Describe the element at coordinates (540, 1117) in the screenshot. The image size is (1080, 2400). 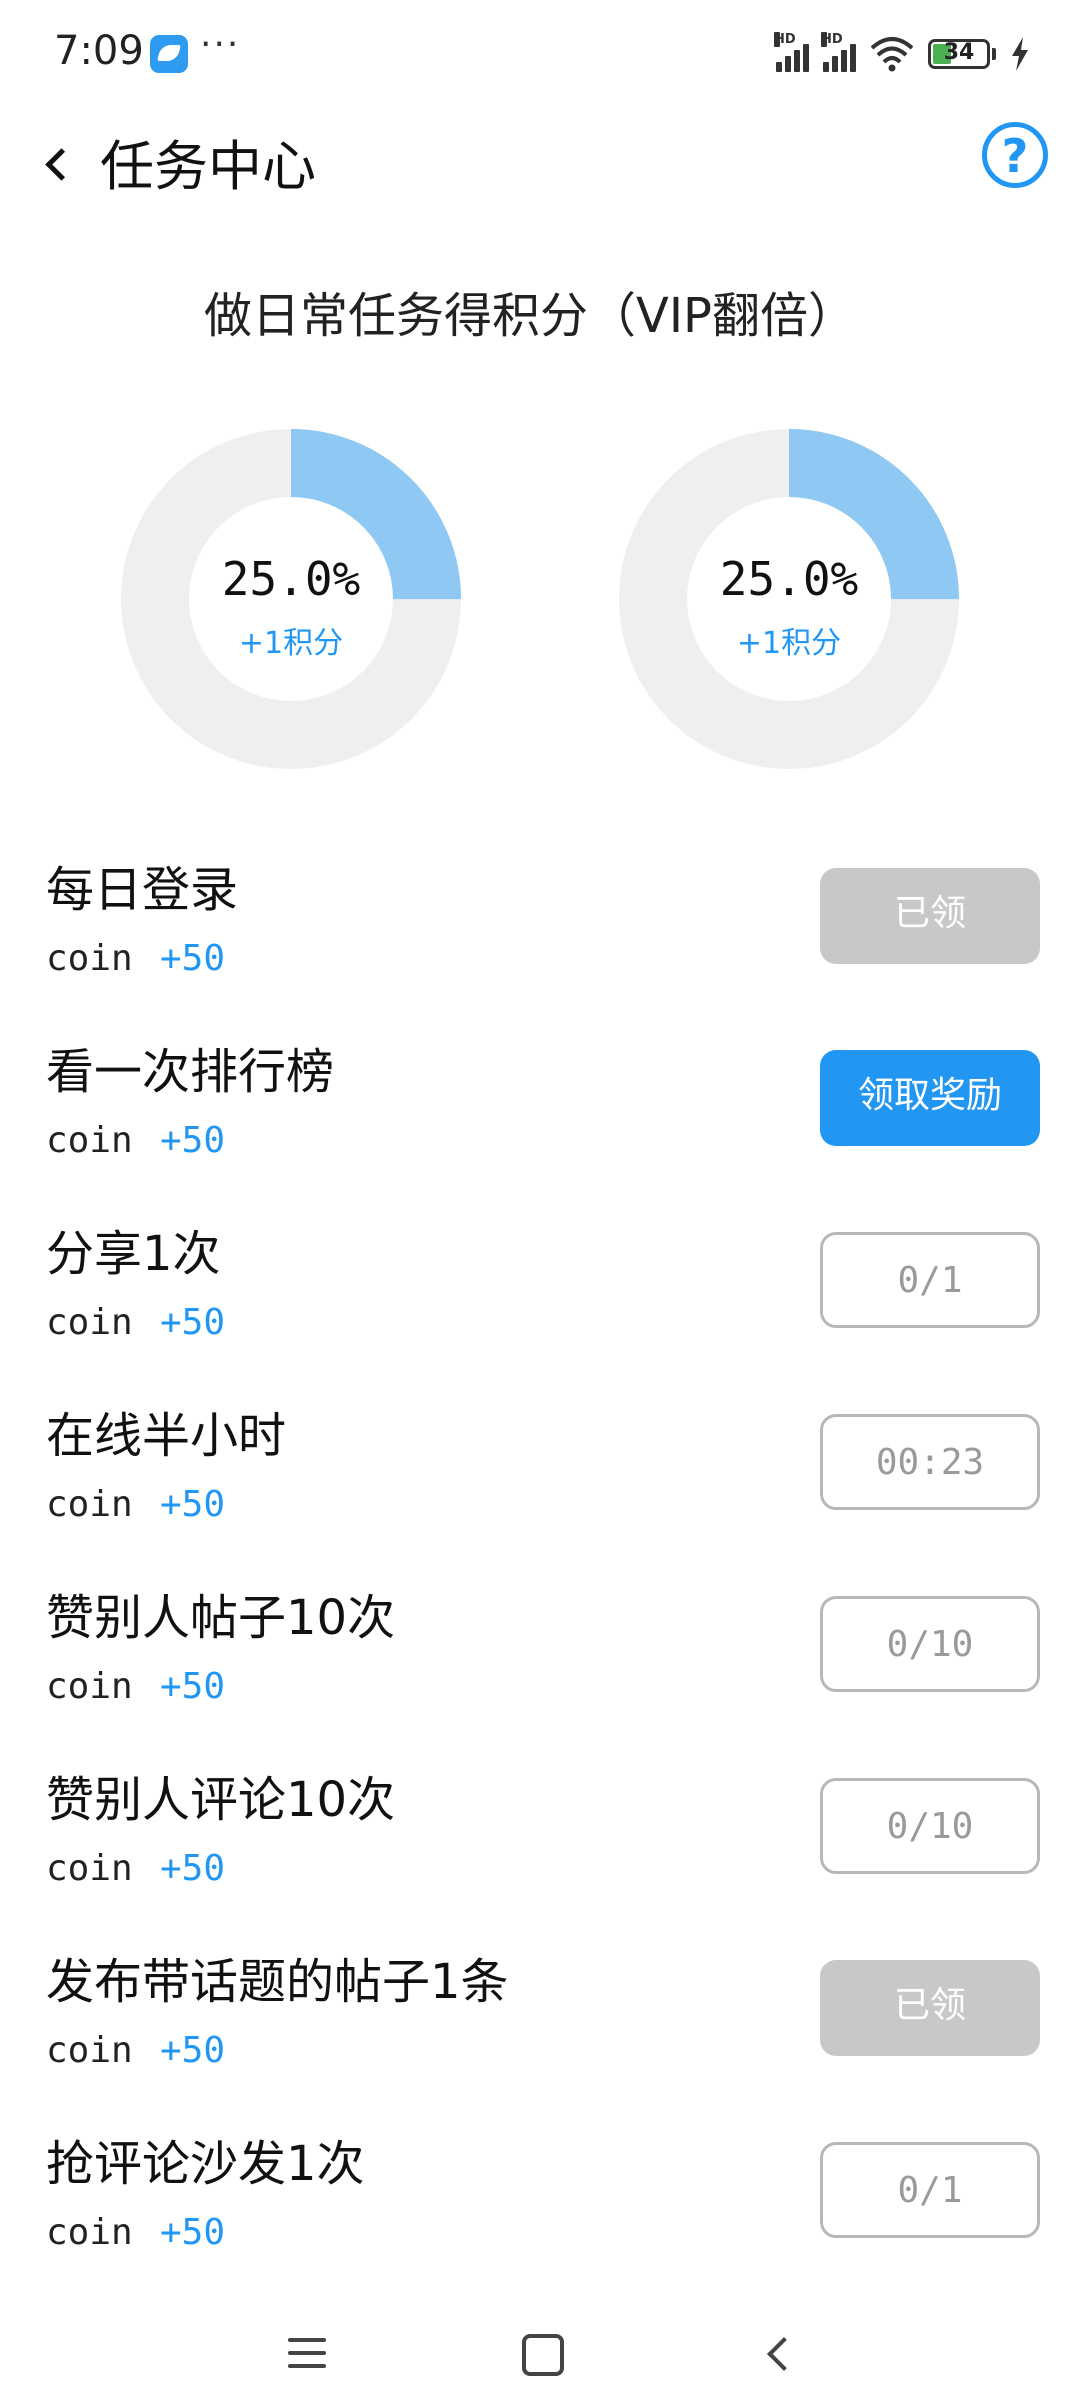
I see `task-row: 看一次排行榜 coin +50 领取奖励` at that location.